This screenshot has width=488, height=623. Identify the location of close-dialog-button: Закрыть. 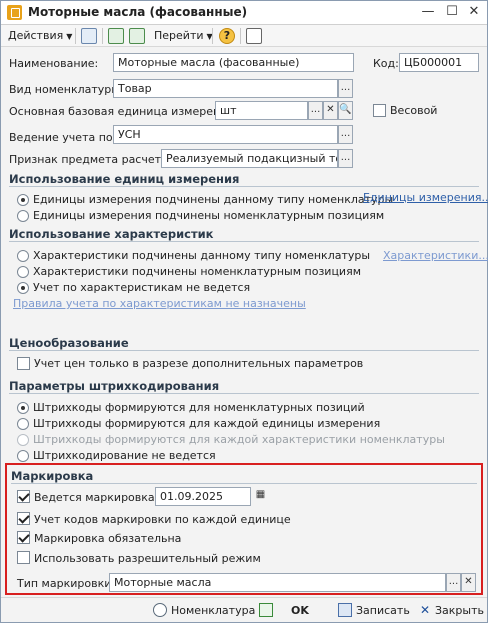
(459, 611).